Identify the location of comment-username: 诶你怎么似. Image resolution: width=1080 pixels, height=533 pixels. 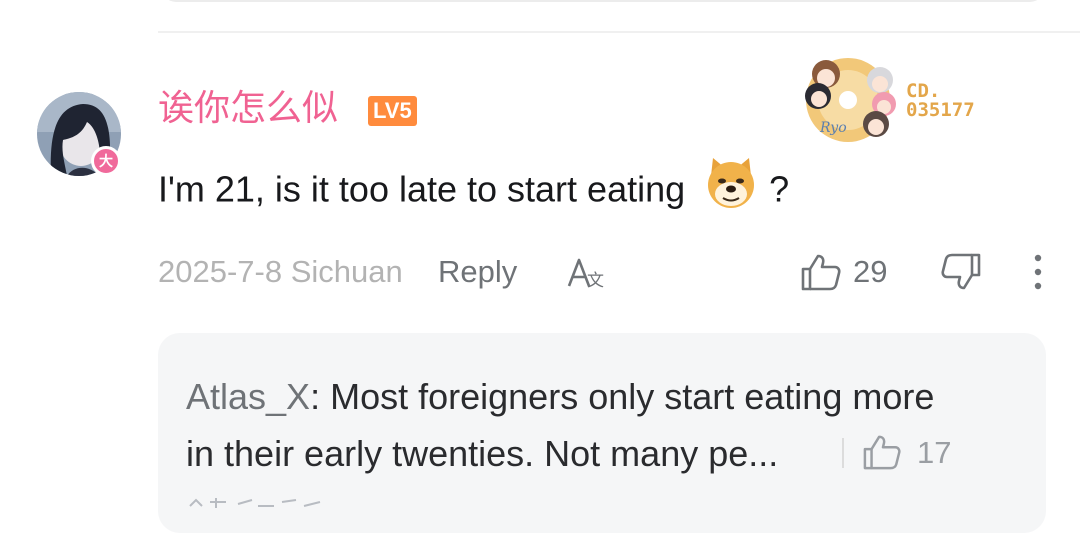
(248, 109).